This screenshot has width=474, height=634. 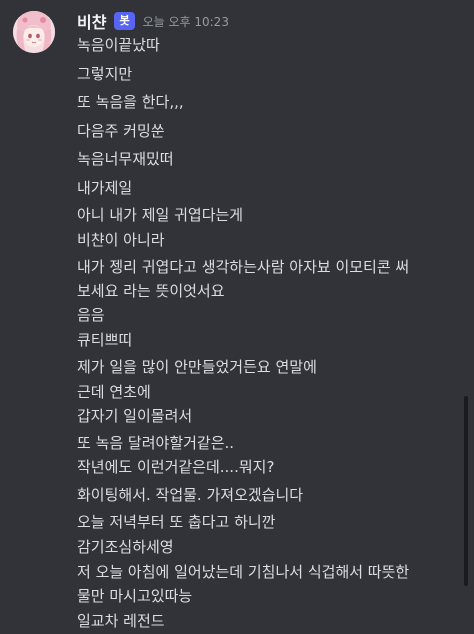 What do you see at coordinates (151, 291) in the screenshot?
I see `message-line: 보세요 라는 뜻이엇서요` at bounding box center [151, 291].